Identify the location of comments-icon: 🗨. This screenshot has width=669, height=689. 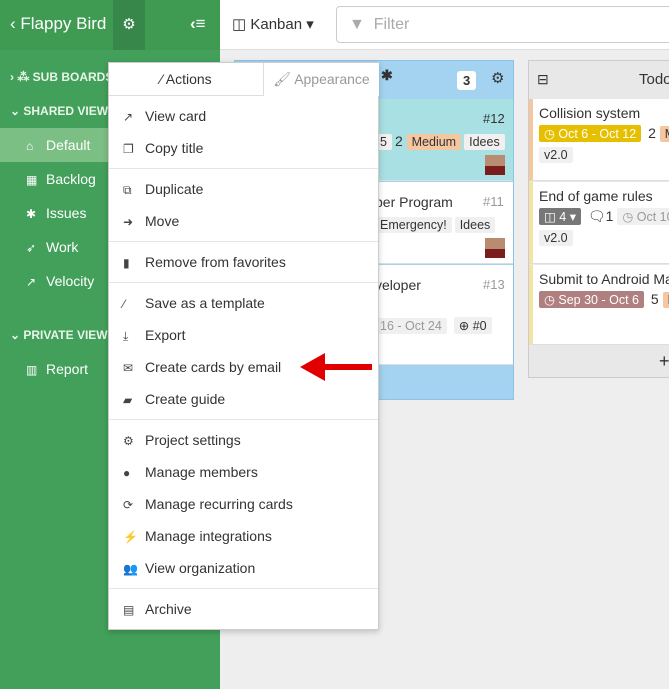
(596, 216).